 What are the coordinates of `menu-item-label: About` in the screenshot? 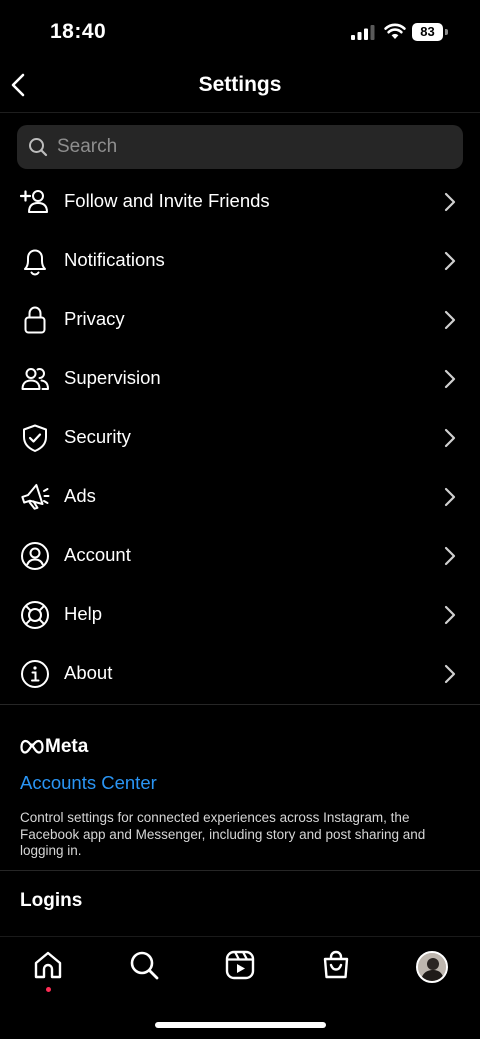 It's located at (88, 672).